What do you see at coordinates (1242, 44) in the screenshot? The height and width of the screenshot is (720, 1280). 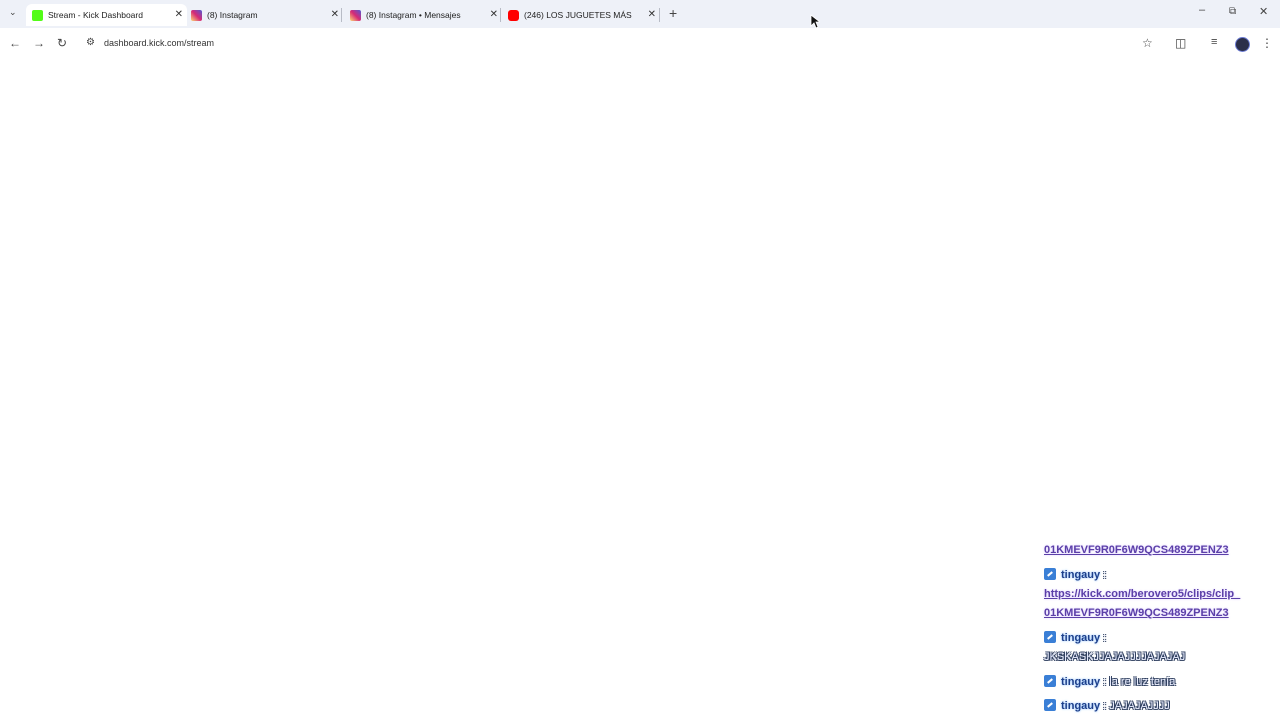 I see `profile-avatar` at bounding box center [1242, 44].